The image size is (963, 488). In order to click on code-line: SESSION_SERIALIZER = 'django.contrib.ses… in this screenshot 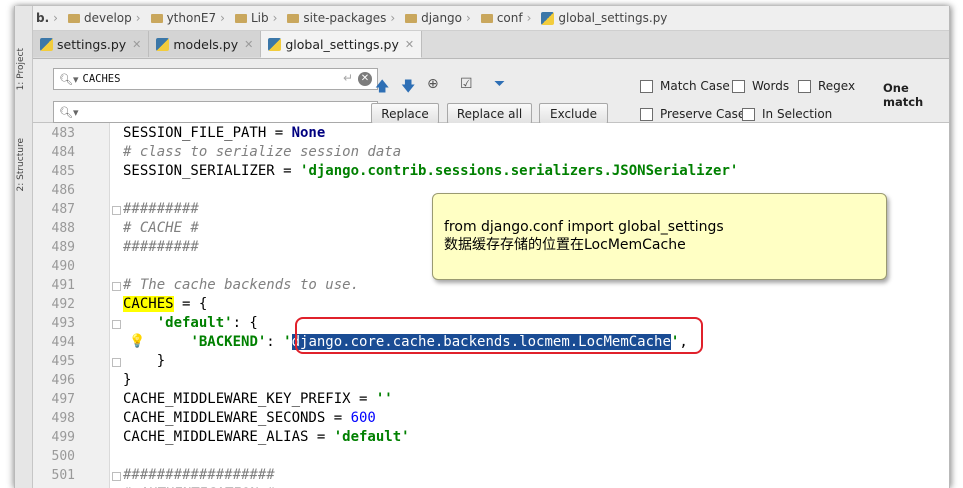, I will do `click(430, 171)`.